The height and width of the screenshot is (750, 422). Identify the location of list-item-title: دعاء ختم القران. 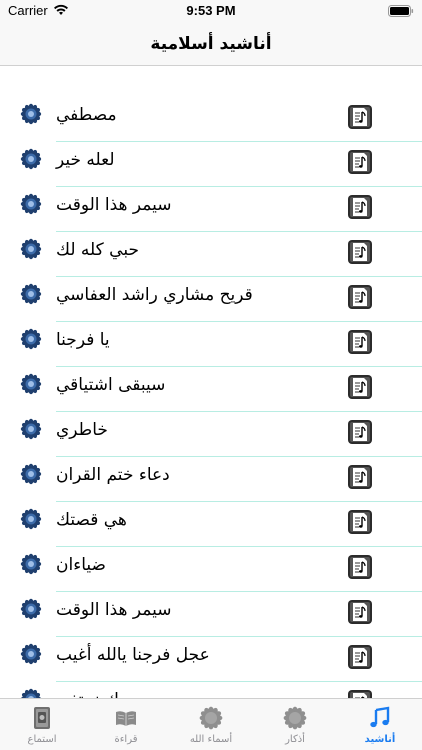
(113, 475).